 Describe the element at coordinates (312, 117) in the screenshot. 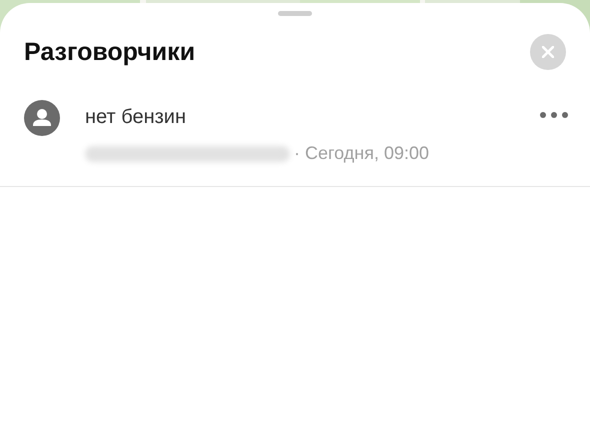

I see `conversation-title: нет бензин` at that location.